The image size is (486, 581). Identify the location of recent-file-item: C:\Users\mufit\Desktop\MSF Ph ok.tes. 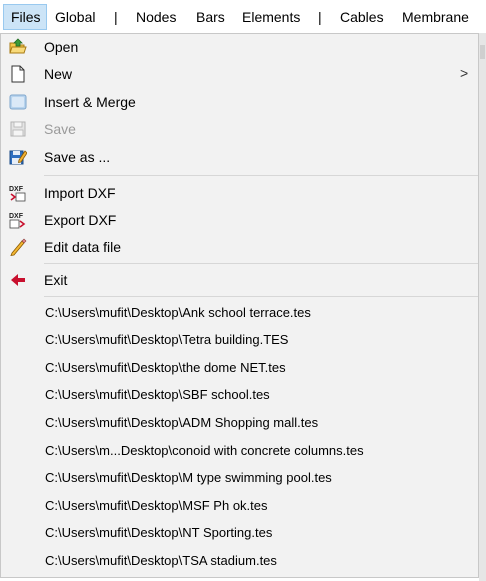
(156, 506).